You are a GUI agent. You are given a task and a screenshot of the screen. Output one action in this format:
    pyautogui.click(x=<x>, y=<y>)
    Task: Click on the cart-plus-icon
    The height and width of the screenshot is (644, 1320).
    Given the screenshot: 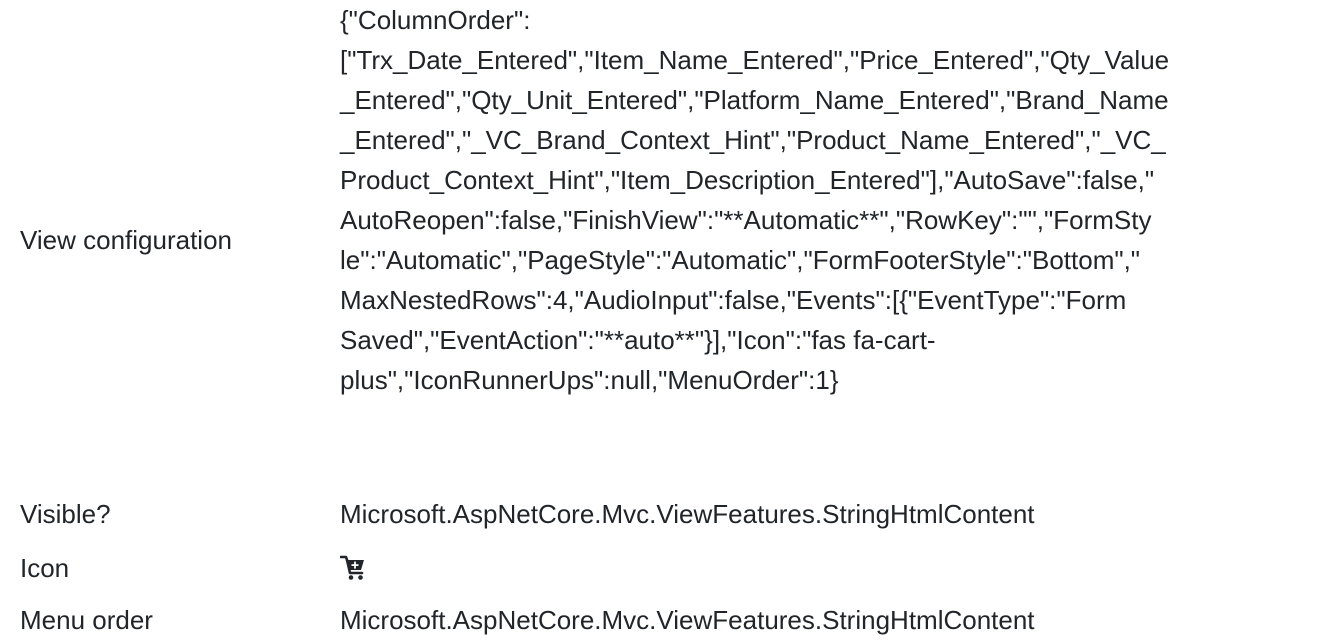 What is the action you would take?
    pyautogui.click(x=353, y=568)
    